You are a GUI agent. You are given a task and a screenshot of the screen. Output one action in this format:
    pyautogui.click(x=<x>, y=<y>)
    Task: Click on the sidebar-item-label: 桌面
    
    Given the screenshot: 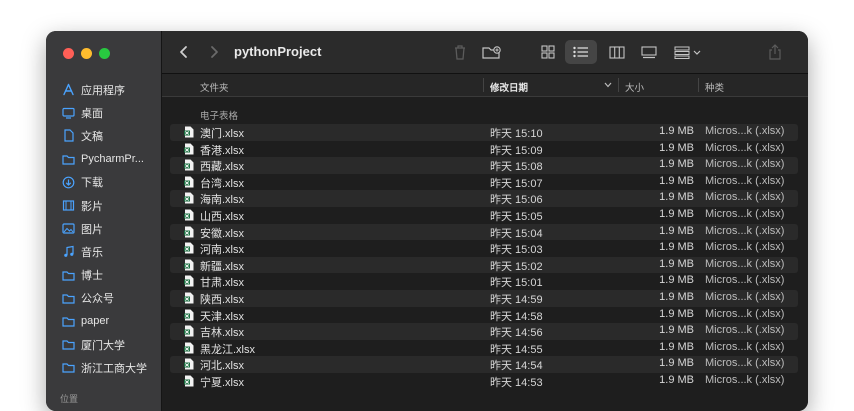 What is the action you would take?
    pyautogui.click(x=92, y=113)
    